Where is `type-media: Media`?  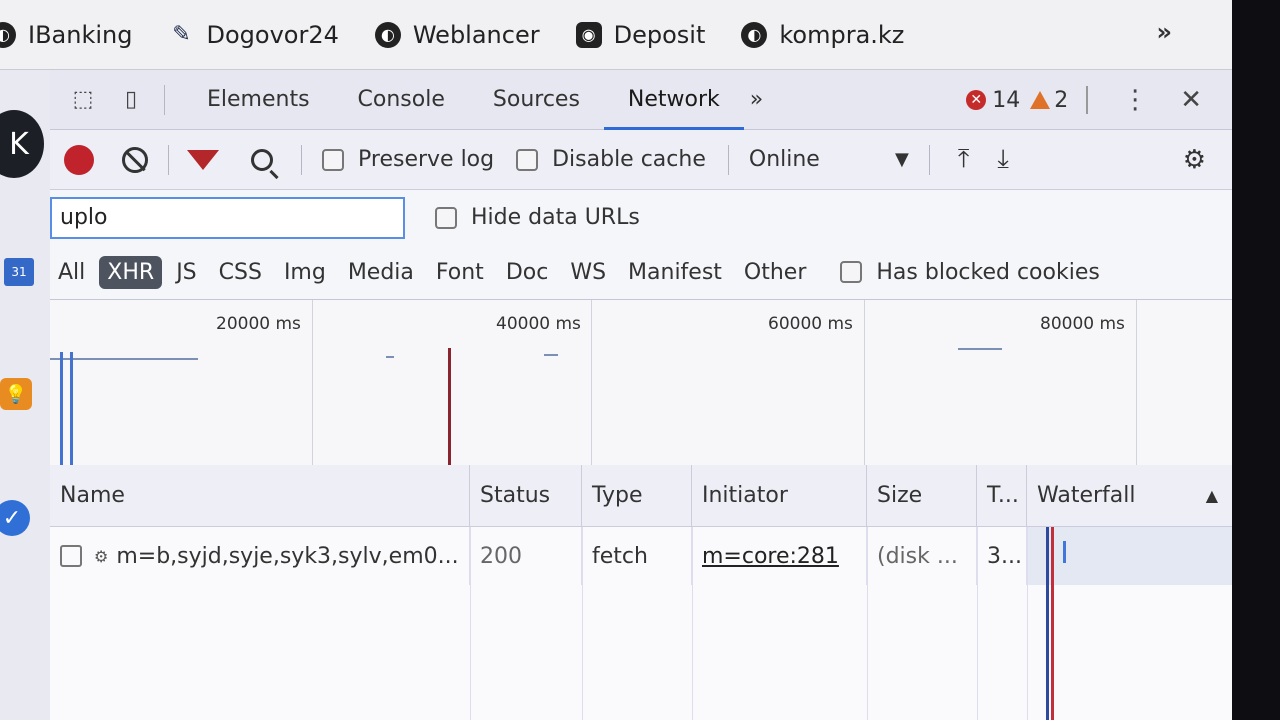
type-media: Media is located at coordinates (381, 272).